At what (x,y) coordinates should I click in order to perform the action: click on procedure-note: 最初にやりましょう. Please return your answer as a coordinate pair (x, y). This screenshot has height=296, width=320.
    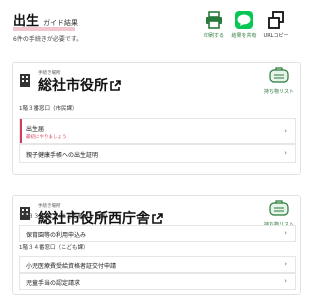
    Looking at the image, I should click on (46, 137).